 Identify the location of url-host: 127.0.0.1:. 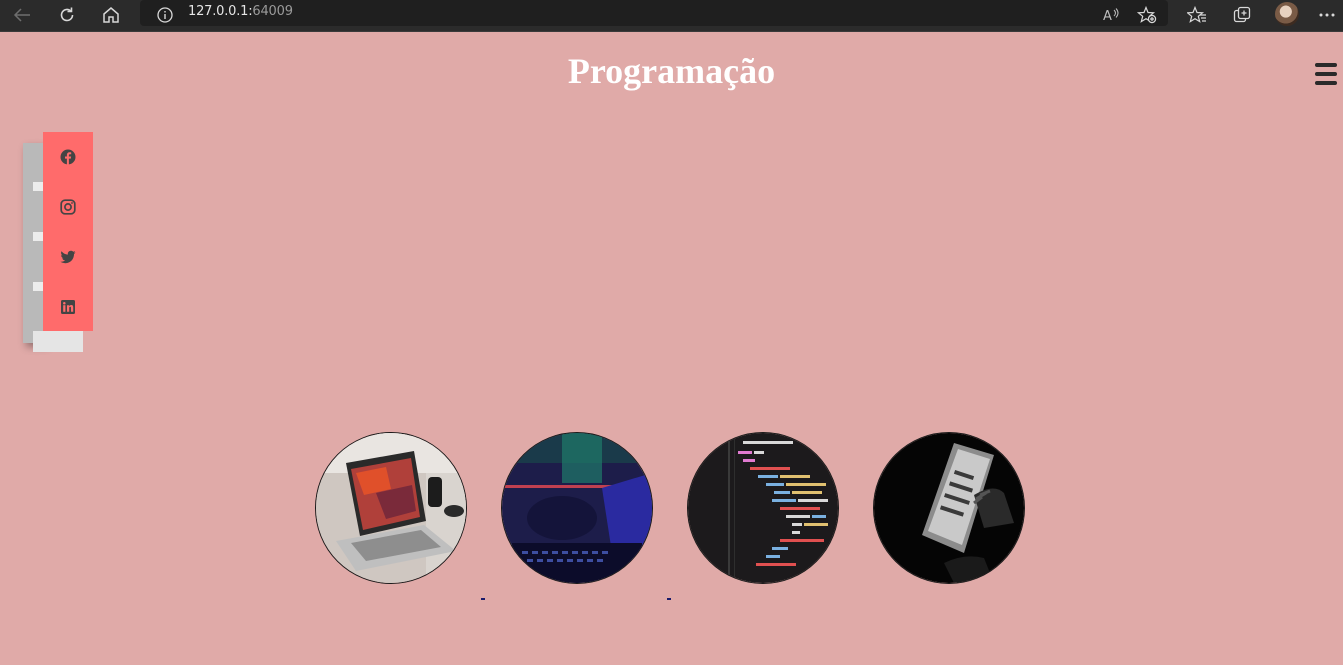
(220, 11).